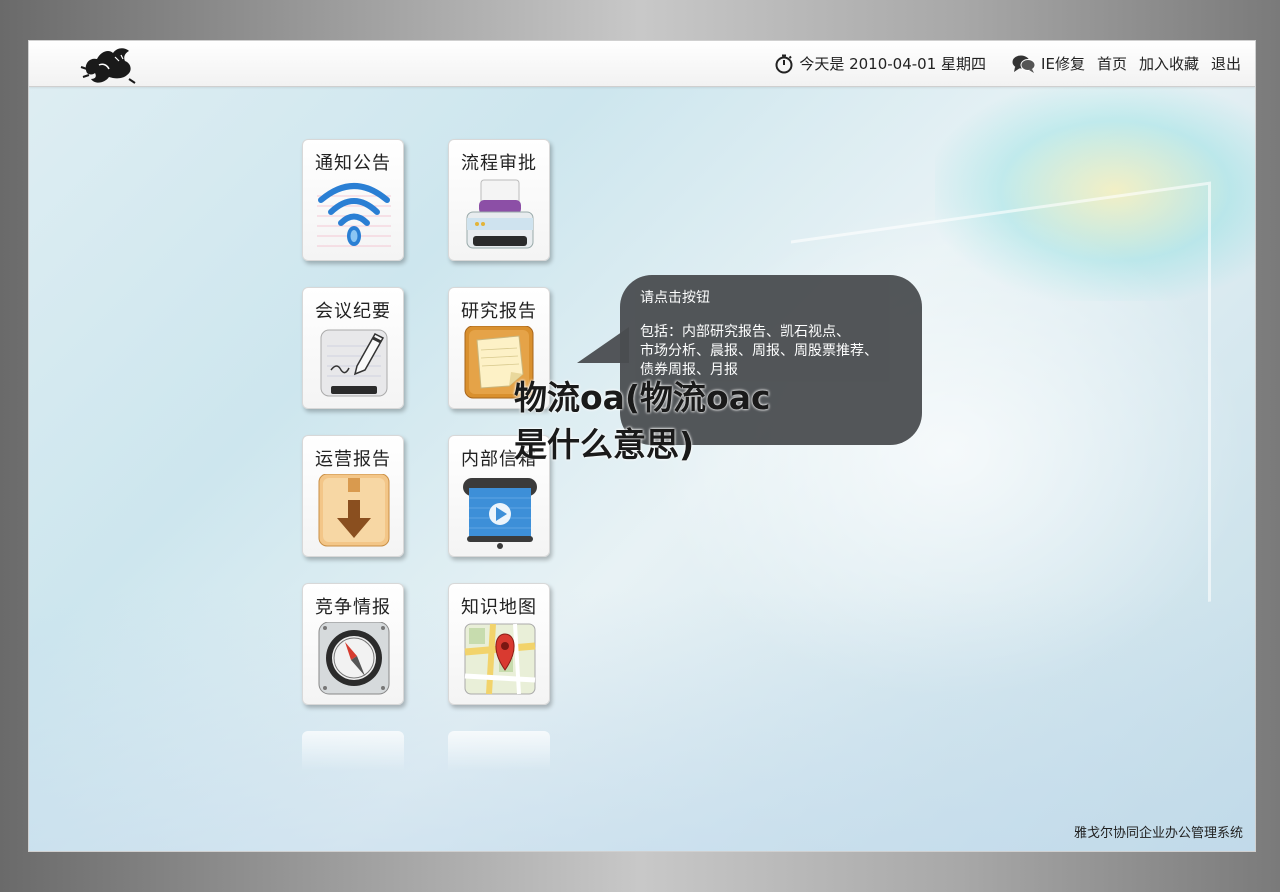 The width and height of the screenshot is (1280, 892). I want to click on tile-label: 流程审批, so click(499, 163).